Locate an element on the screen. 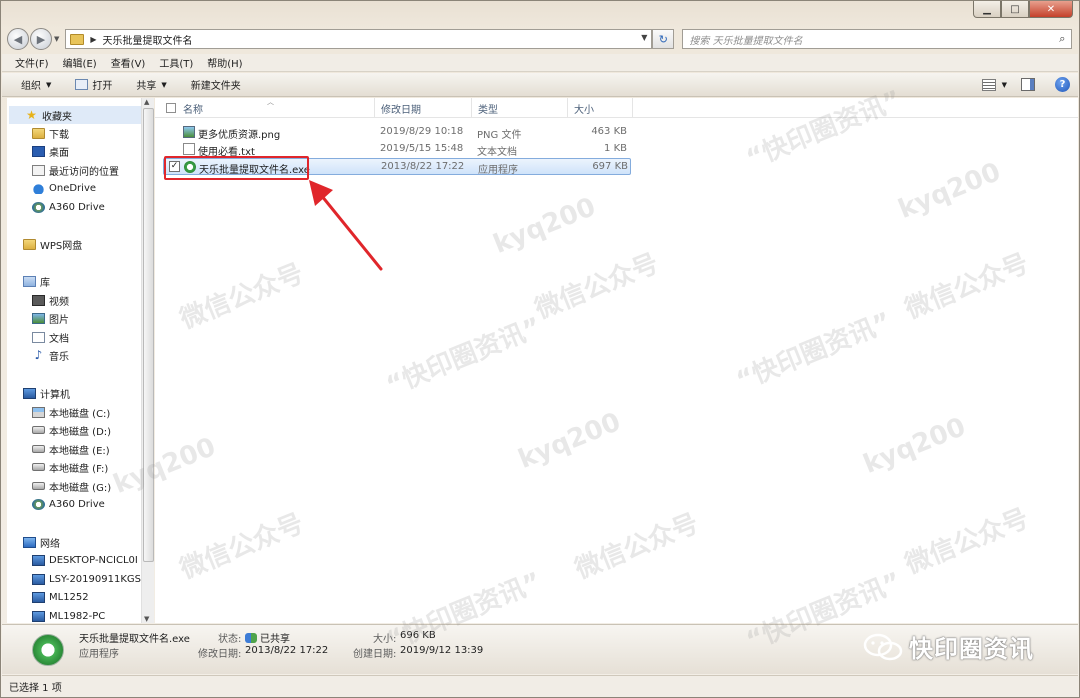 This screenshot has height=698, width=1080. sidebar-item-label: LSY-20190911KGS is located at coordinates (95, 579).